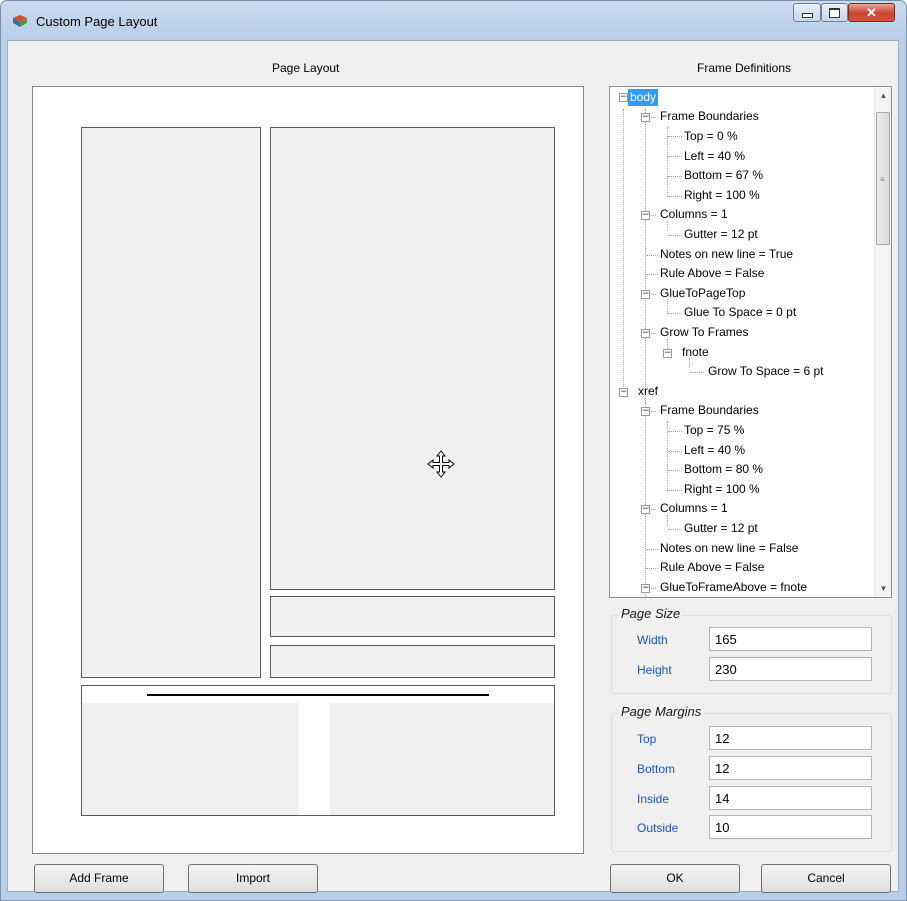 The height and width of the screenshot is (901, 907). Describe the element at coordinates (723, 175) in the screenshot. I see `tree-node: Bottom = 67 %` at that location.